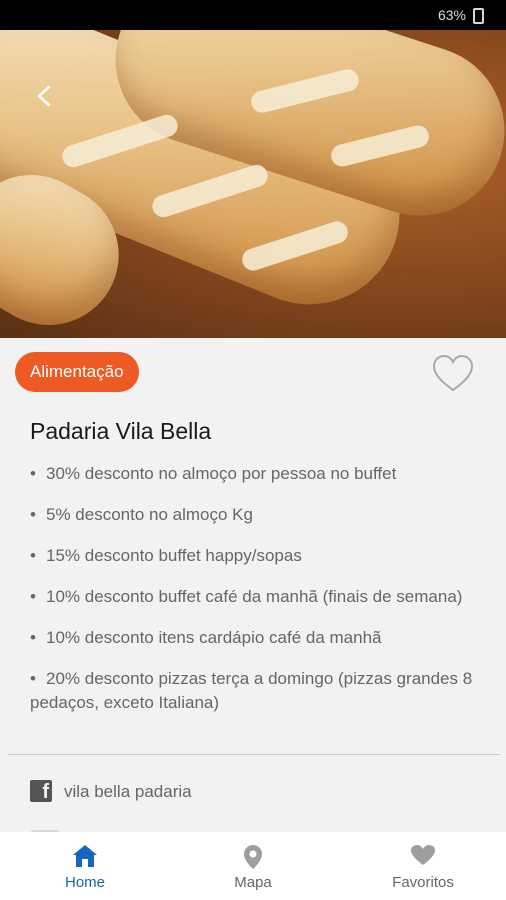 Image resolution: width=506 pixels, height=900 pixels. Describe the element at coordinates (85, 856) in the screenshot. I see `home-icon` at that location.